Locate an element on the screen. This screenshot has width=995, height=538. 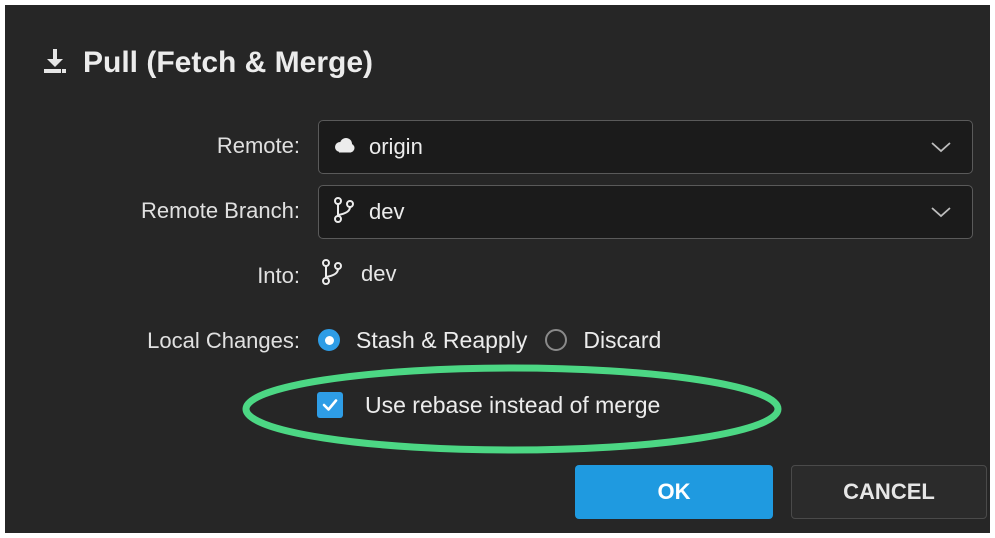
into-branch: dev is located at coordinates (358, 274).